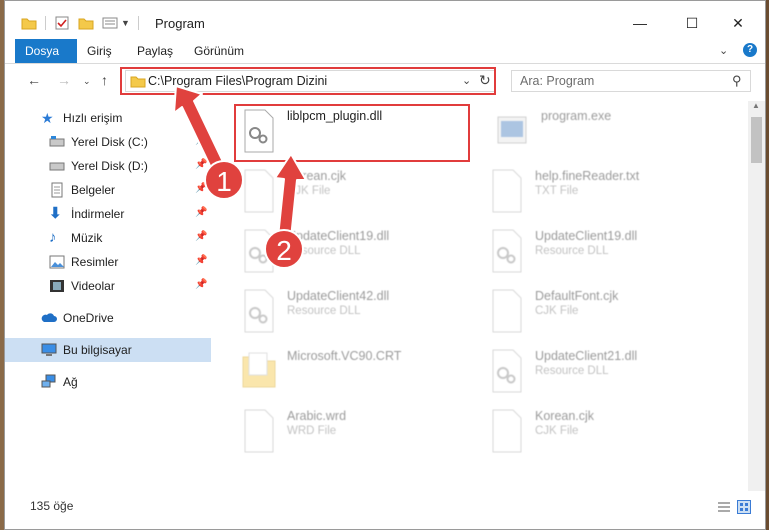 The width and height of the screenshot is (769, 530). What do you see at coordinates (512, 130) in the screenshot?
I see `exe-file-icon` at bounding box center [512, 130].